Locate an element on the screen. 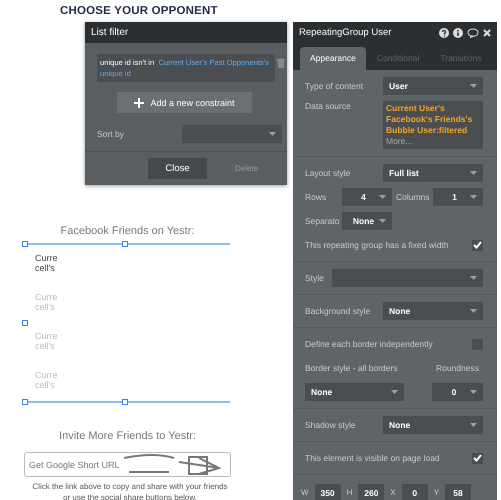 The image size is (501, 500). popup-title: List filter is located at coordinates (186, 32).